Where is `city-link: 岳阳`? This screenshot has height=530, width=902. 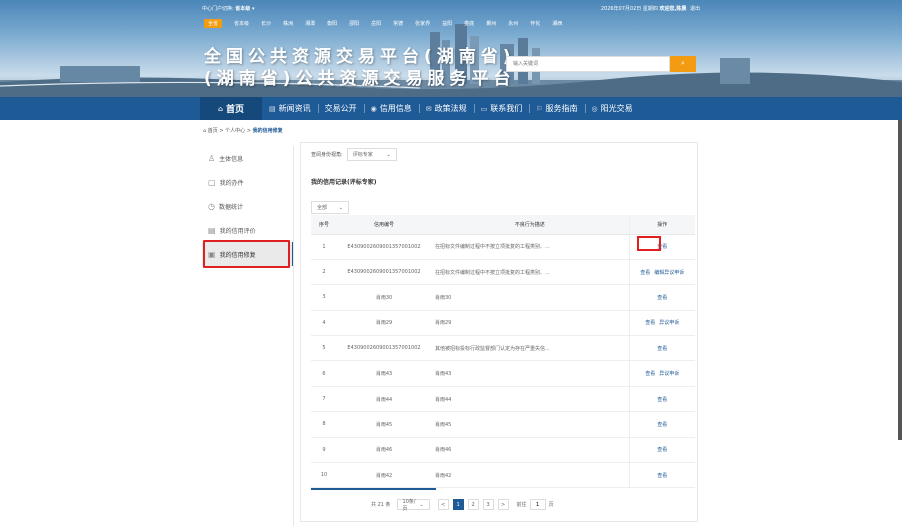 city-link: 岳阳 is located at coordinates (376, 23).